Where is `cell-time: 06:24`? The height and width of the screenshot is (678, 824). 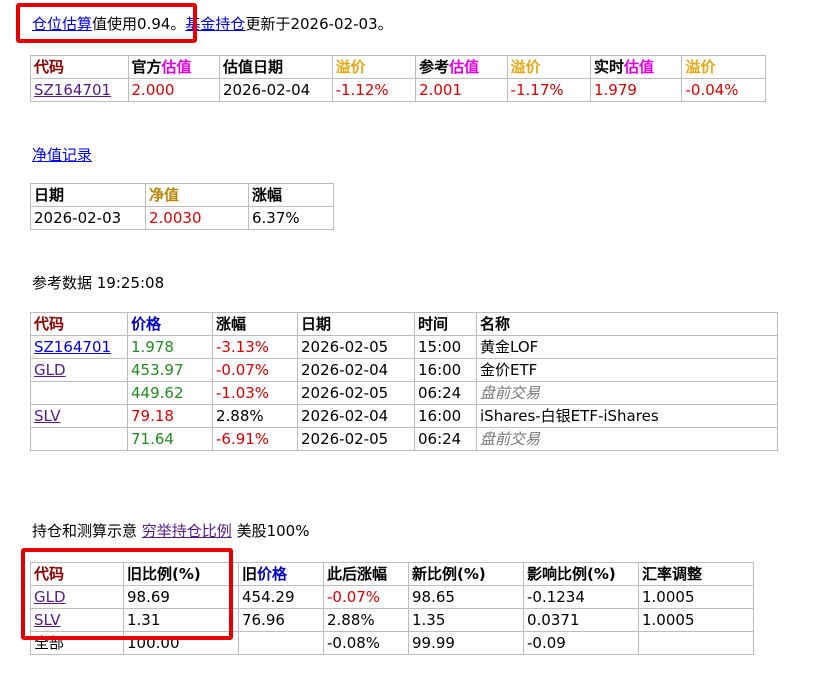
cell-time: 06:24 is located at coordinates (445, 439).